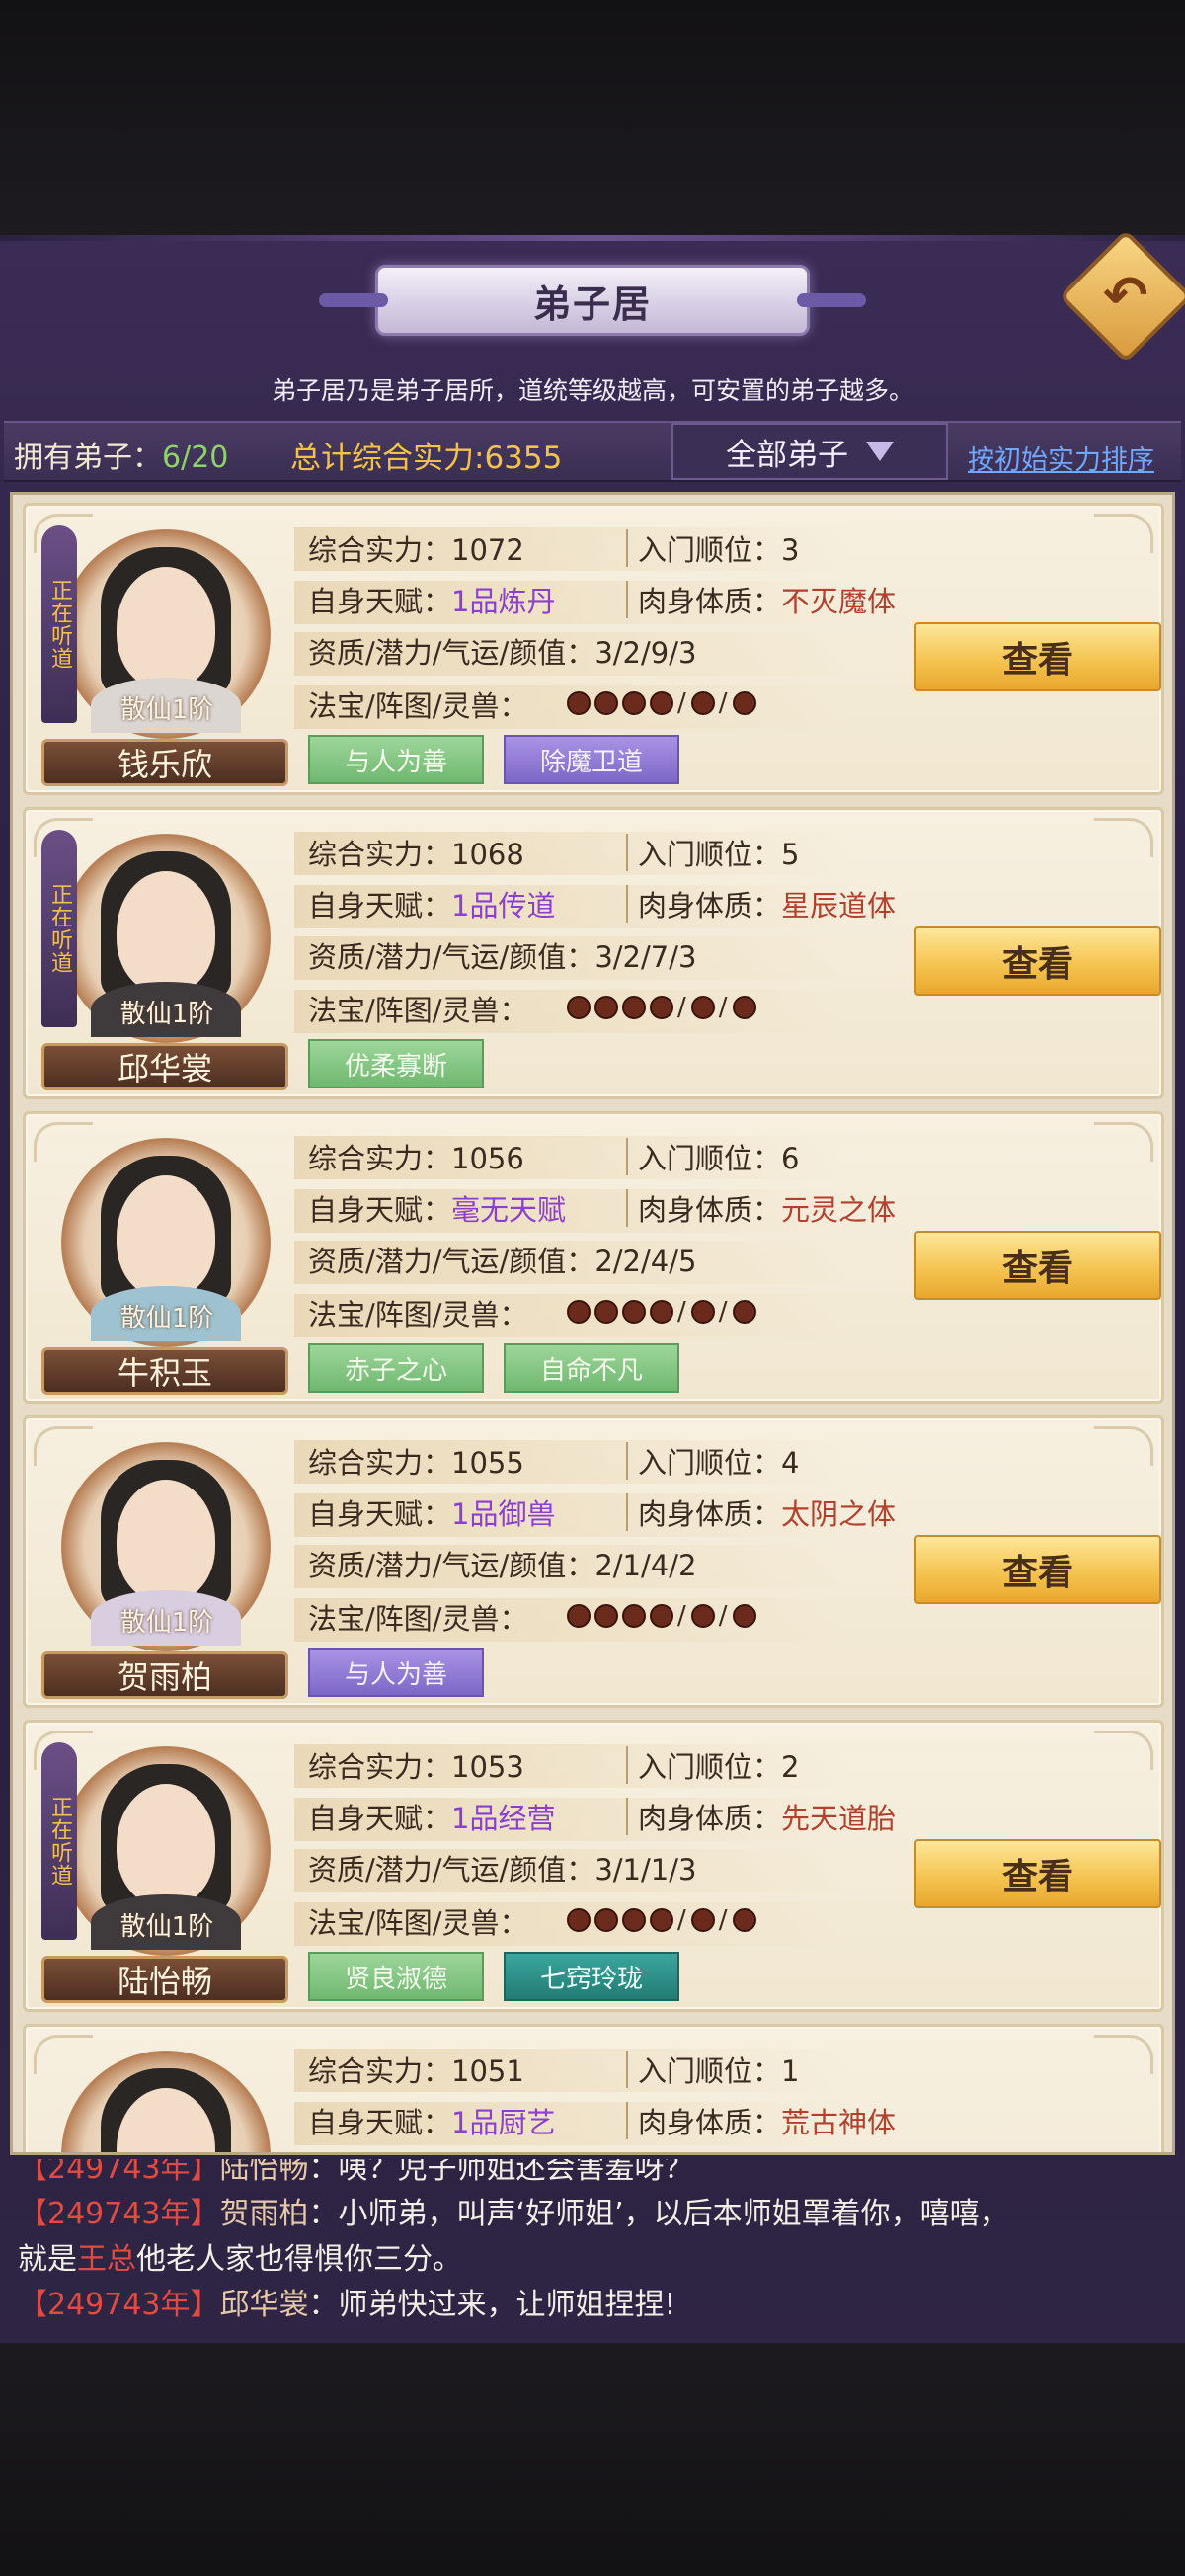  Describe the element at coordinates (59, 1841) in the screenshot. I see `listening-badge: 正在听道` at that location.